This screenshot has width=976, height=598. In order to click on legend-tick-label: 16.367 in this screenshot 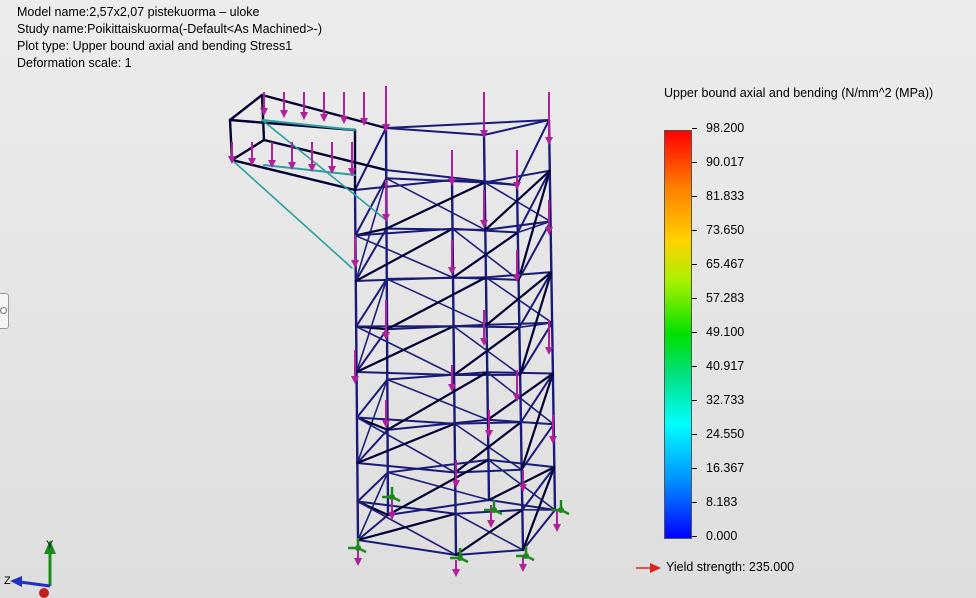, I will do `click(725, 468)`.